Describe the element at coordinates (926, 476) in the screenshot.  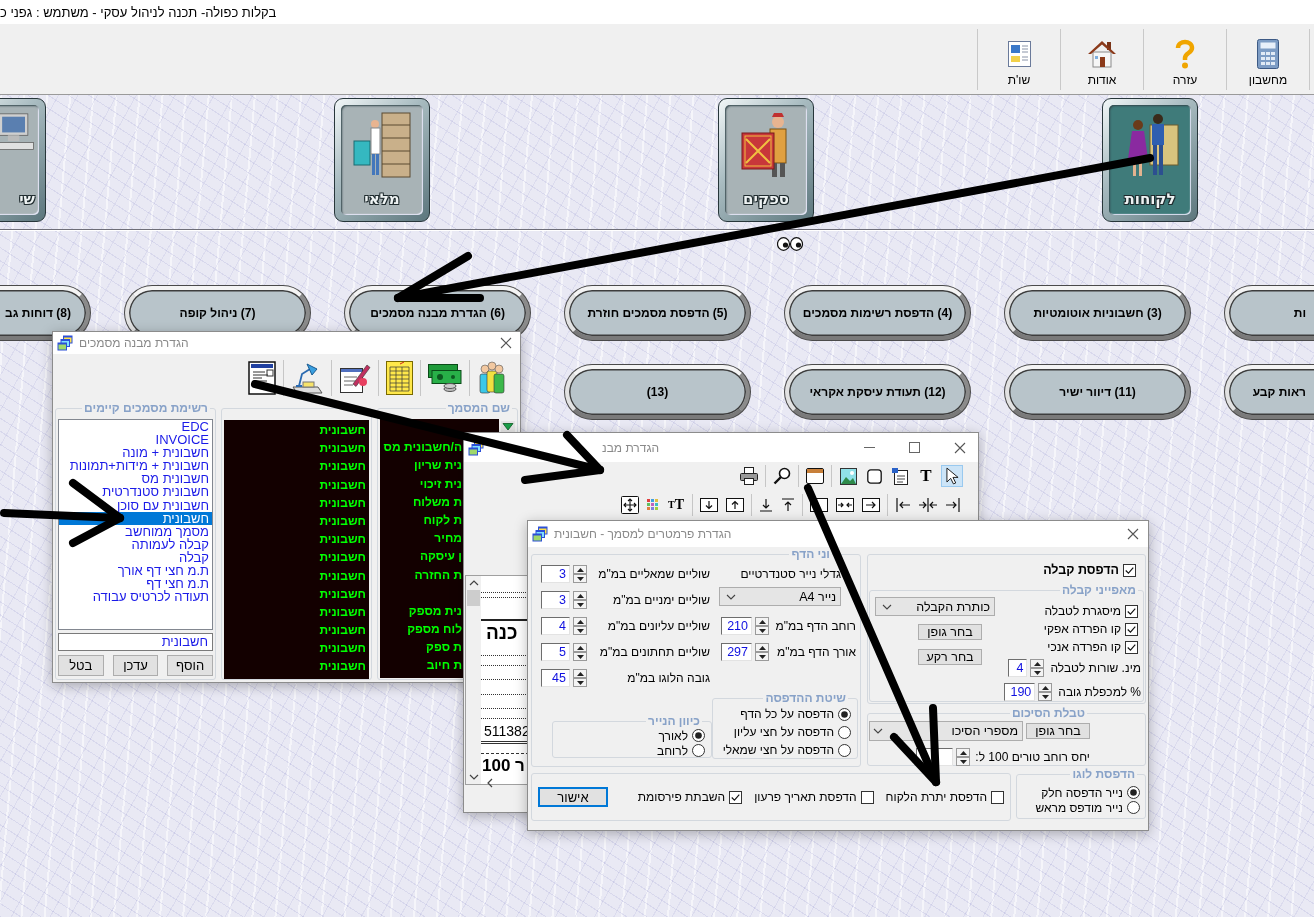
I see `tool-button: T` at that location.